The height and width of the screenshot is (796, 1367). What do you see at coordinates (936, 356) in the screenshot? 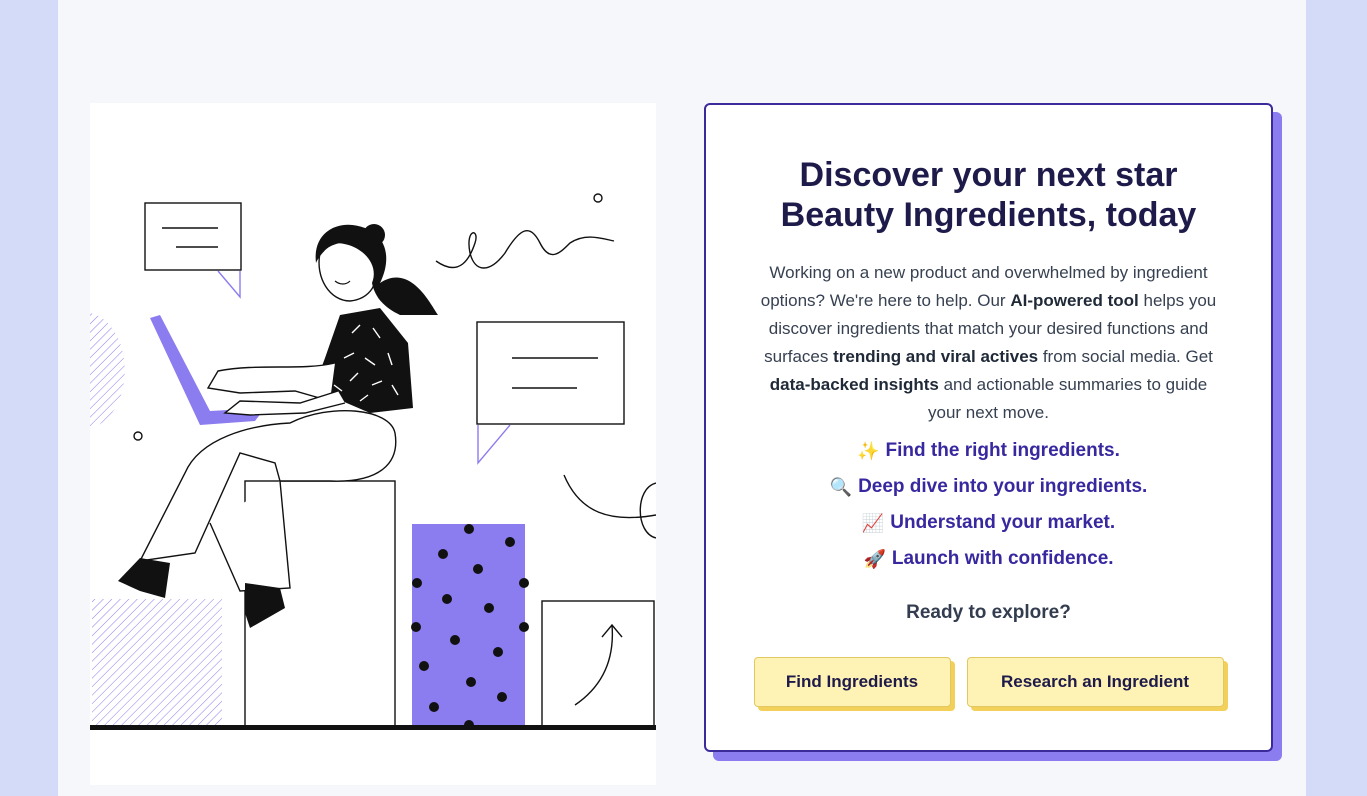
I see `intro-bold-2: trending and viral actives` at bounding box center [936, 356].